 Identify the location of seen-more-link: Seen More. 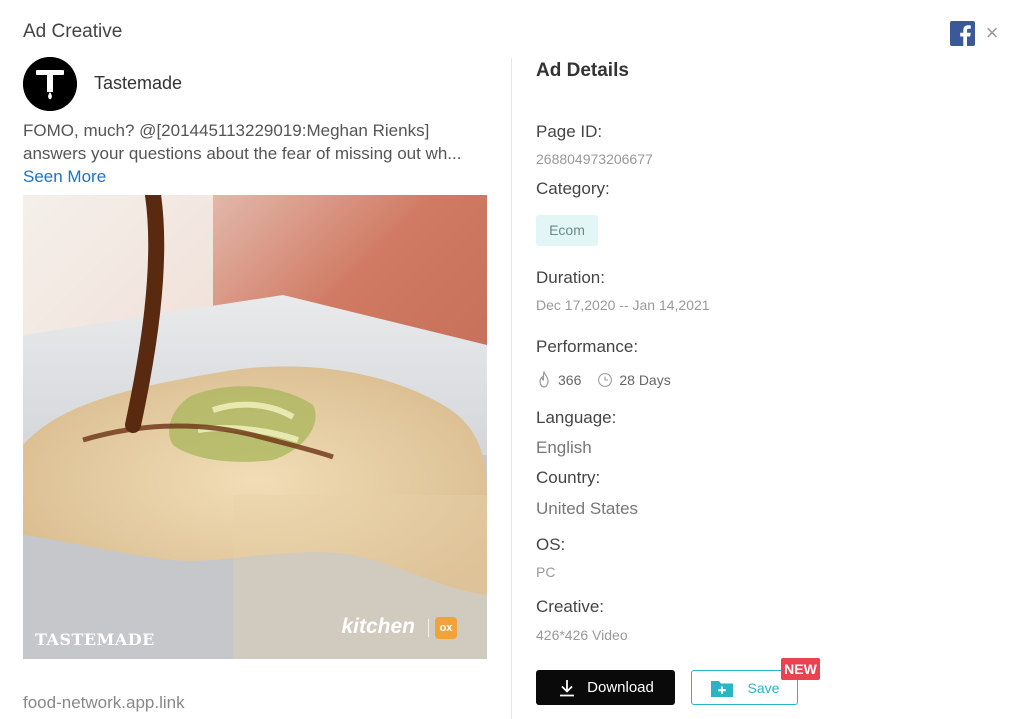
(64, 176).